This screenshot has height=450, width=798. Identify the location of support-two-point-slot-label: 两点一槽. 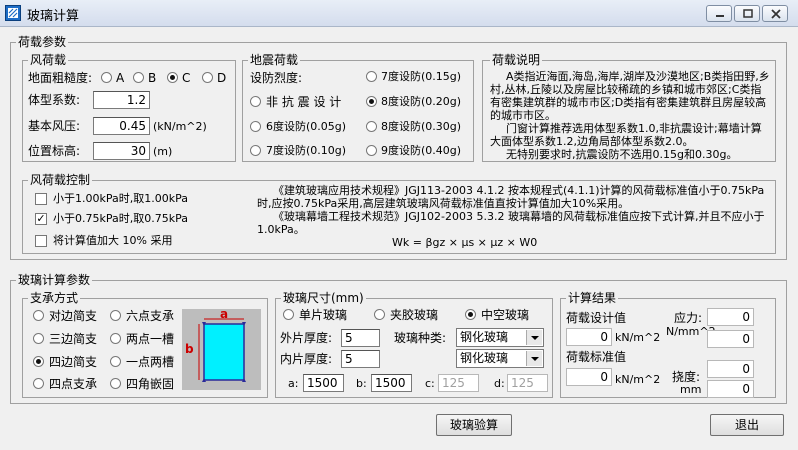
(150, 339).